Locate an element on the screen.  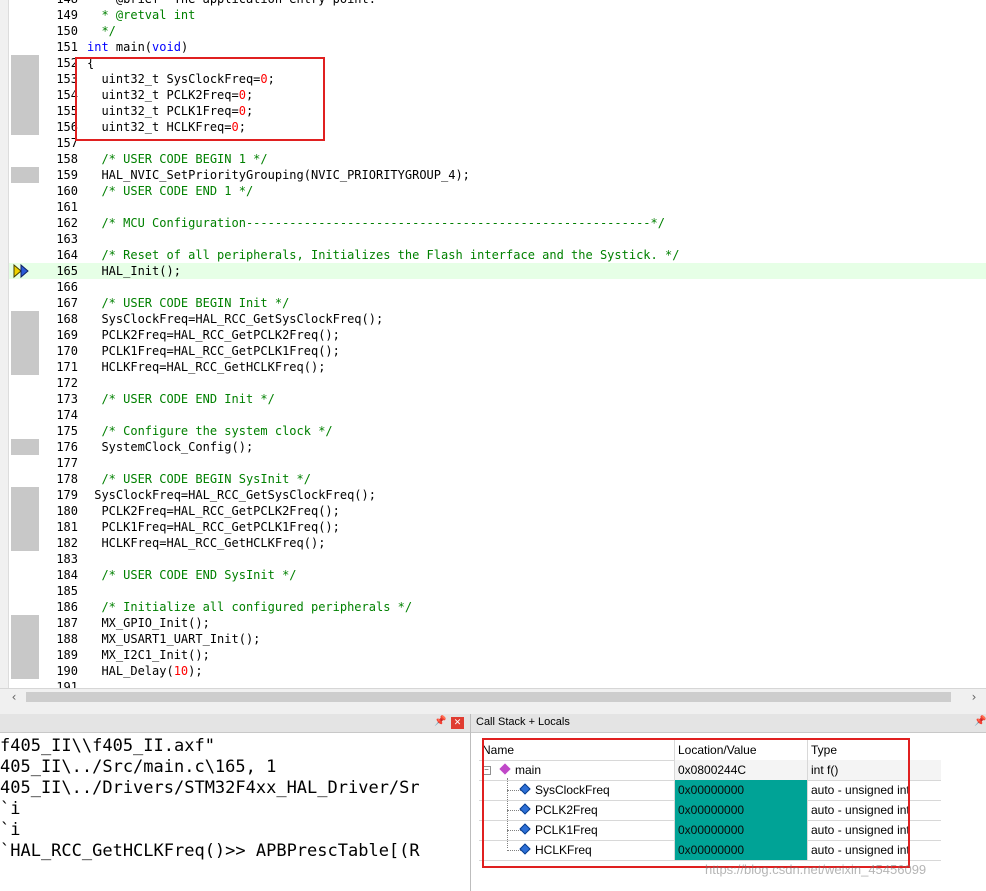
code-line: 163 is located at coordinates (497, 239).